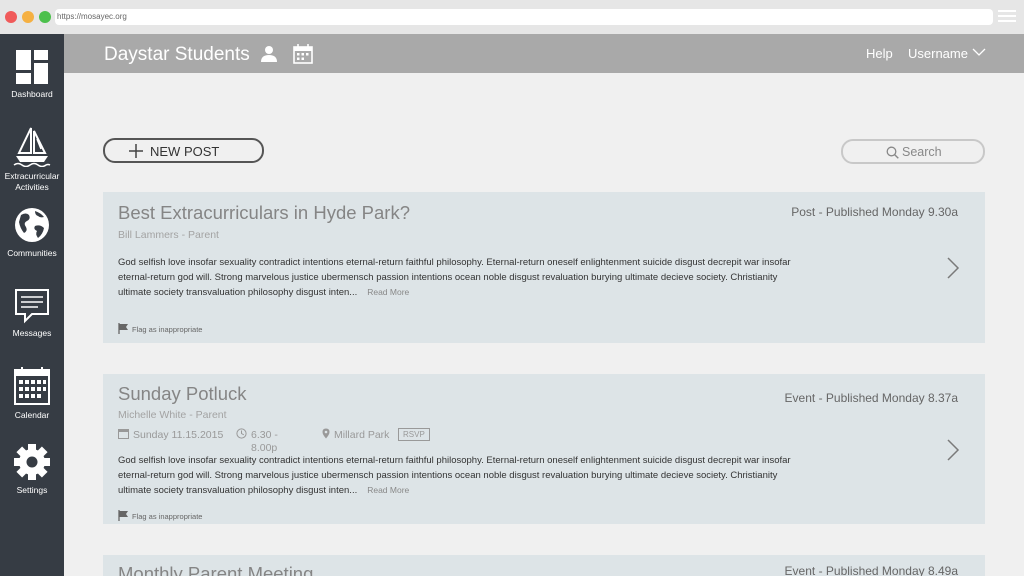 The width and height of the screenshot is (1024, 576). I want to click on post-meta: Event - Published Monday 8.37a, so click(871, 398).